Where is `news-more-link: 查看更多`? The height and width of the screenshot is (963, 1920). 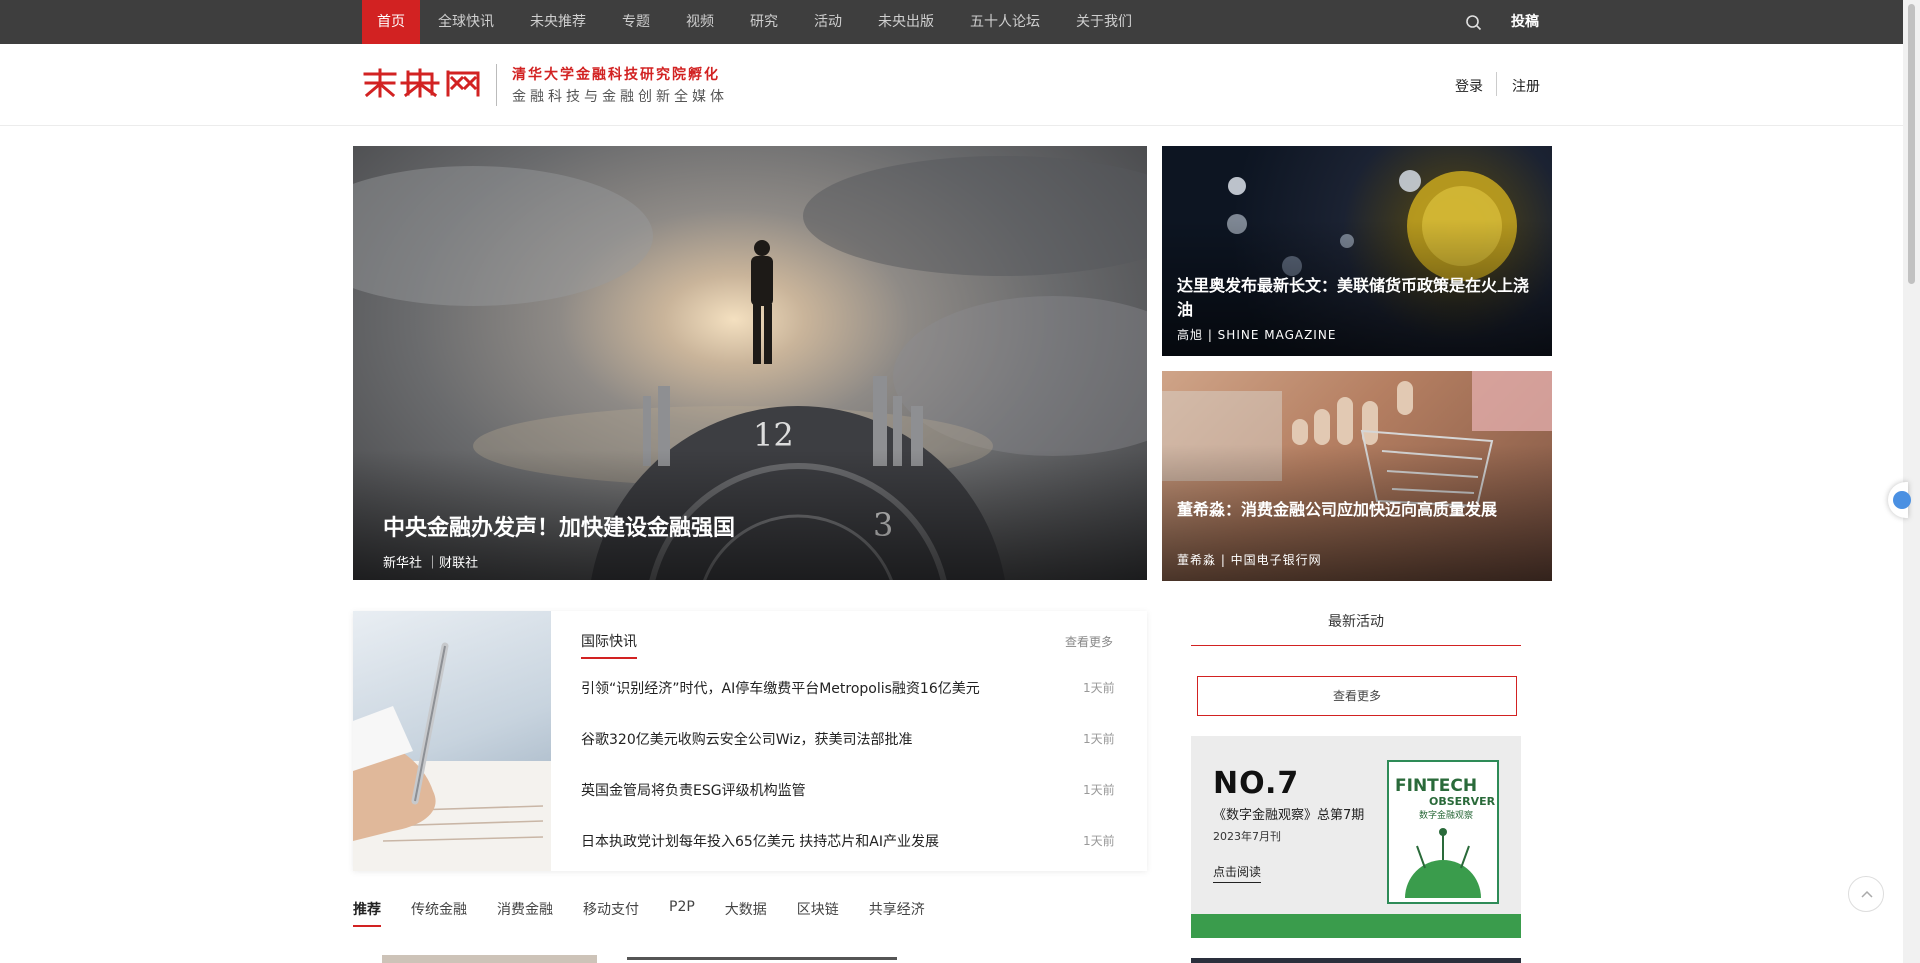
news-more-link: 查看更多 is located at coordinates (1089, 641).